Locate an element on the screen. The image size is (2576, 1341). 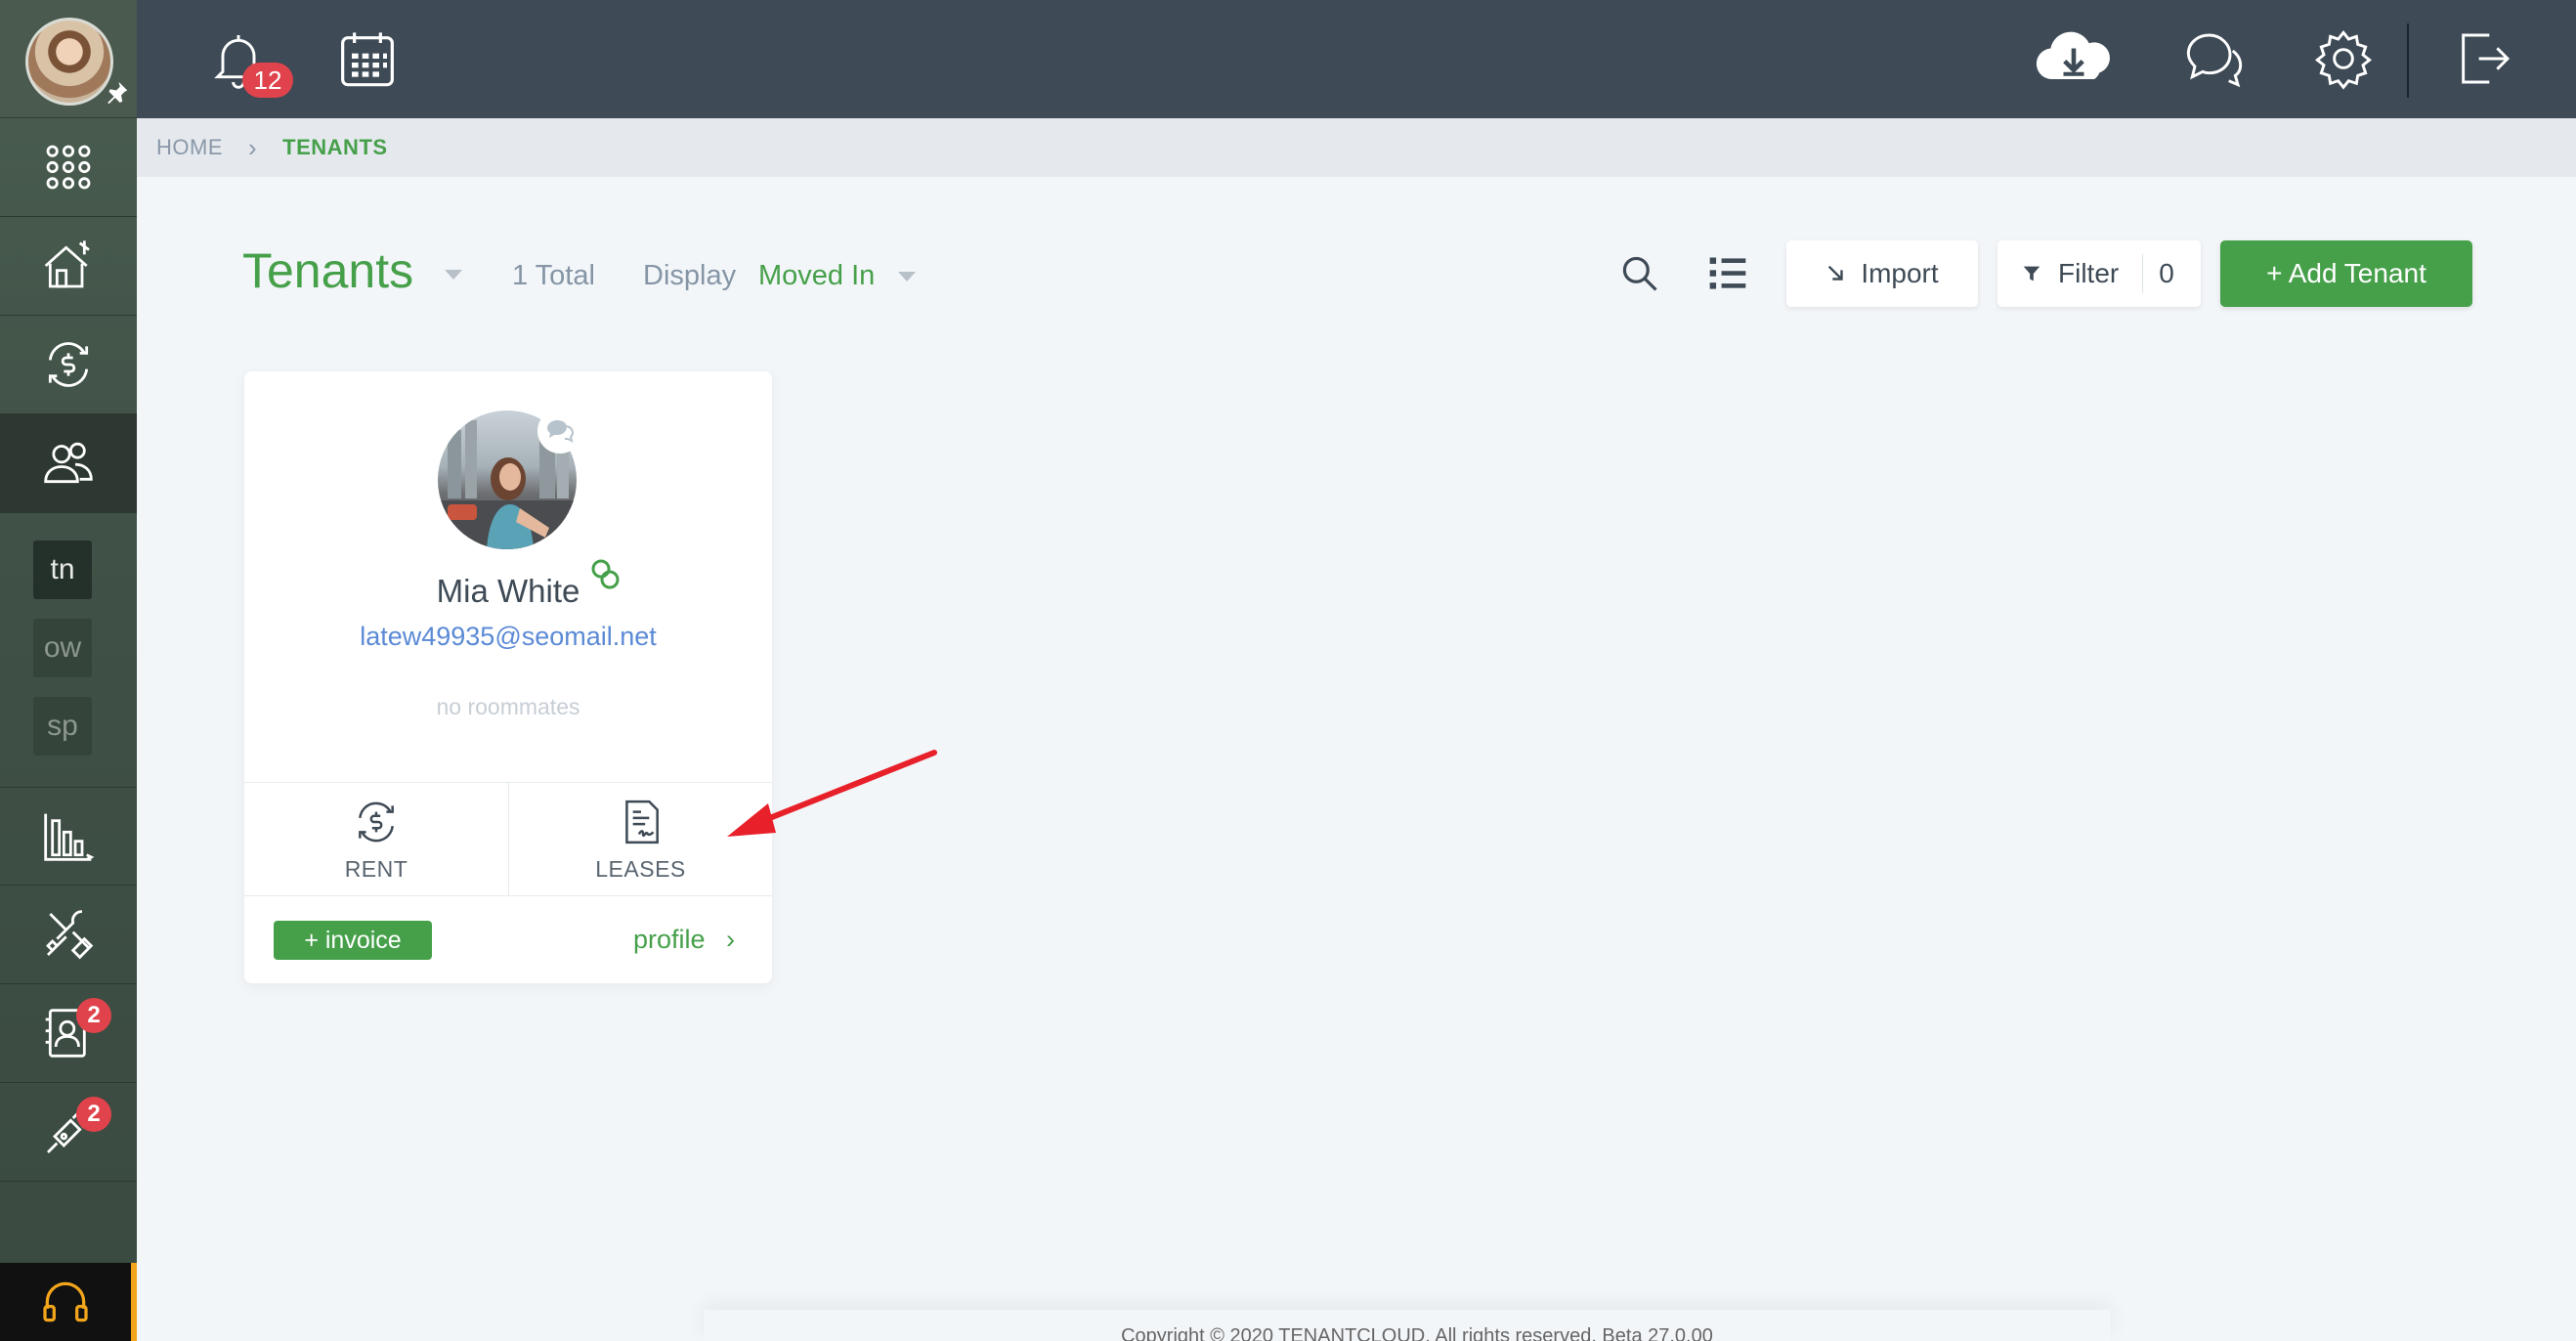
lease-document-icon is located at coordinates (642, 822).